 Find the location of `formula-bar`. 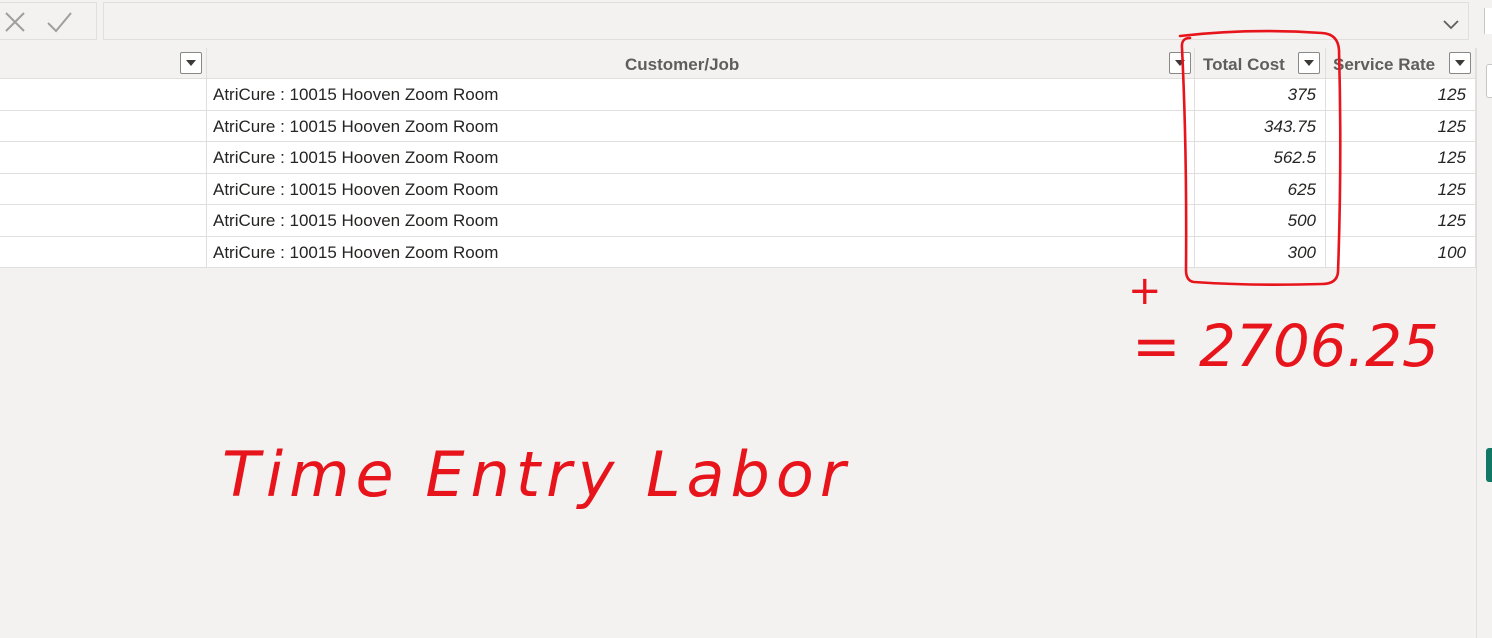

formula-bar is located at coordinates (746, 22).